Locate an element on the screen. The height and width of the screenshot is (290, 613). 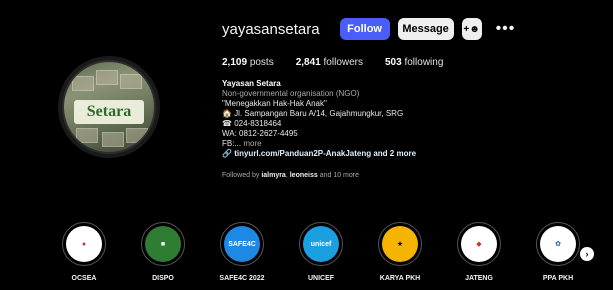
highlight-unicef: unicef UNICEF is located at coordinates (321, 252).